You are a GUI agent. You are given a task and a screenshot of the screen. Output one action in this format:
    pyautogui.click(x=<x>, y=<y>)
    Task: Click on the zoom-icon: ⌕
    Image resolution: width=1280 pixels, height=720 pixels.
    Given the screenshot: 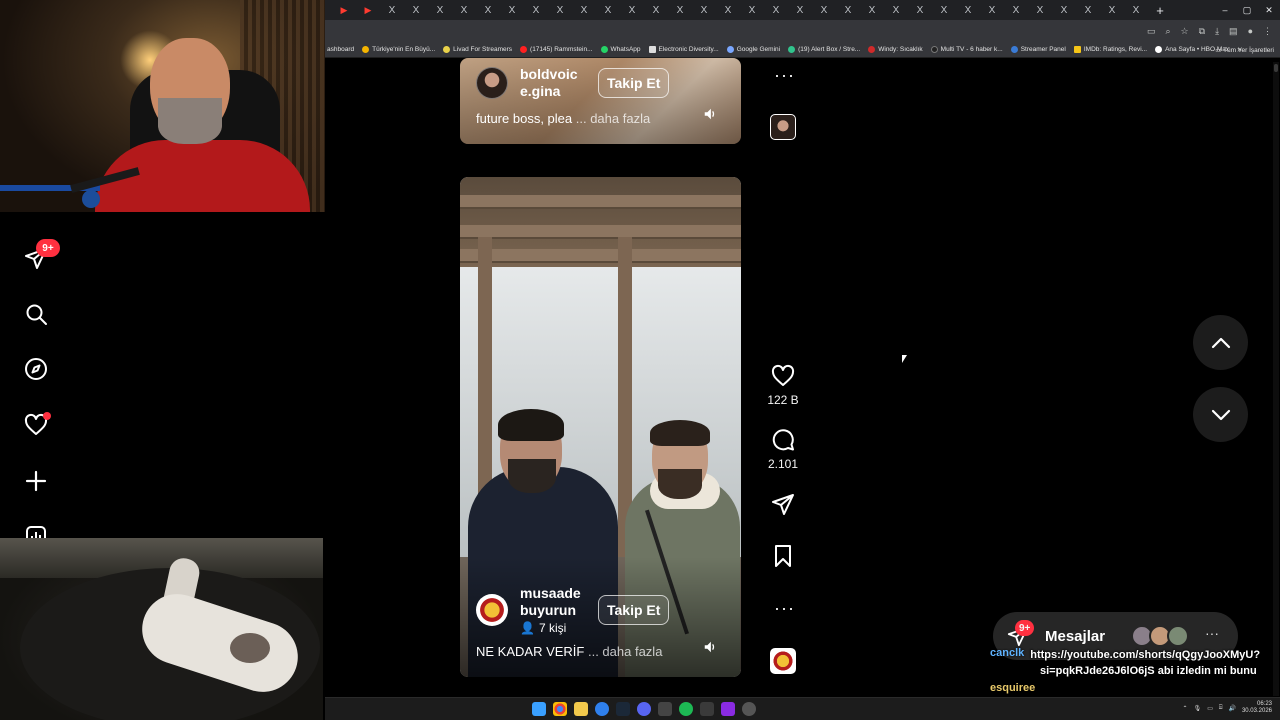 What is the action you would take?
    pyautogui.click(x=1168, y=31)
    